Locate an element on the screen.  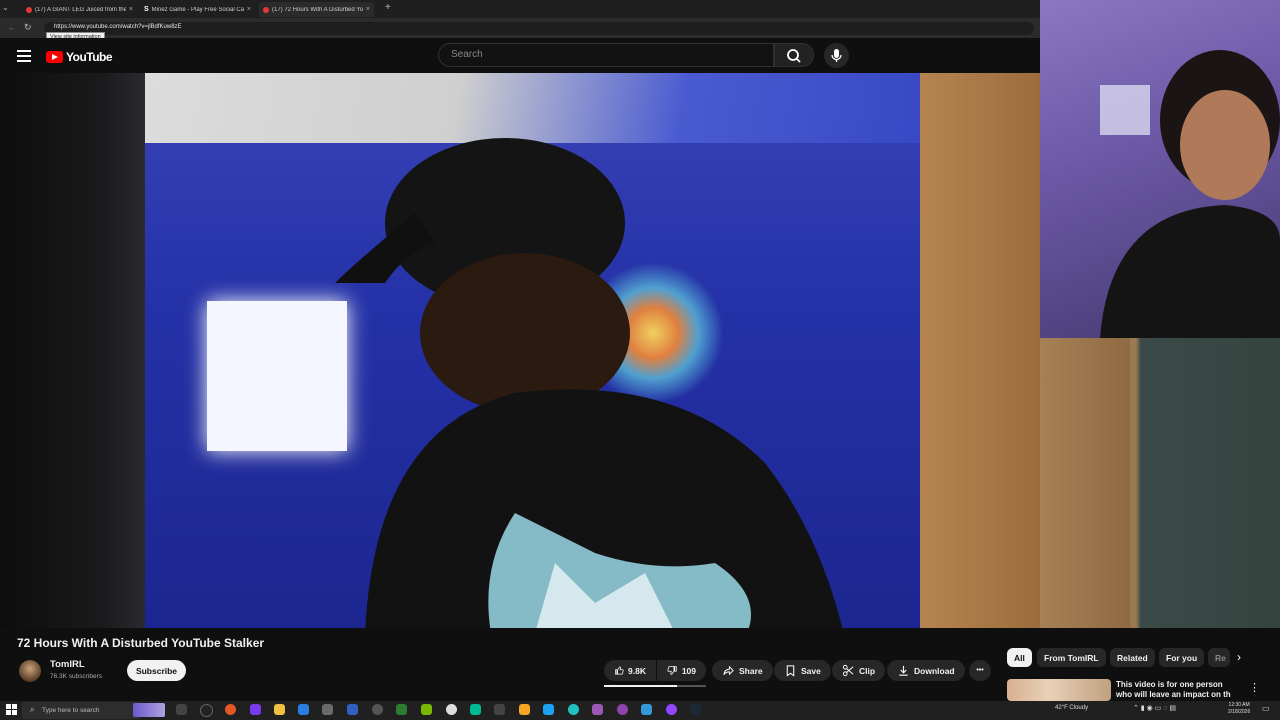
like-ratio-fill is located at coordinates (641, 686).